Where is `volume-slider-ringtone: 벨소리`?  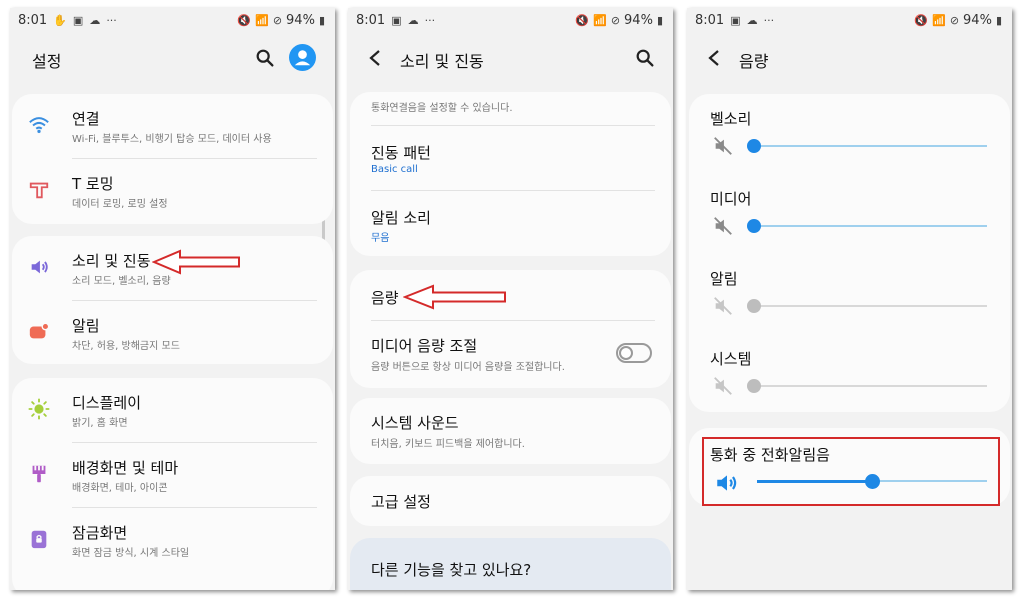
volume-slider-ringtone: 벨소리 is located at coordinates (849, 134).